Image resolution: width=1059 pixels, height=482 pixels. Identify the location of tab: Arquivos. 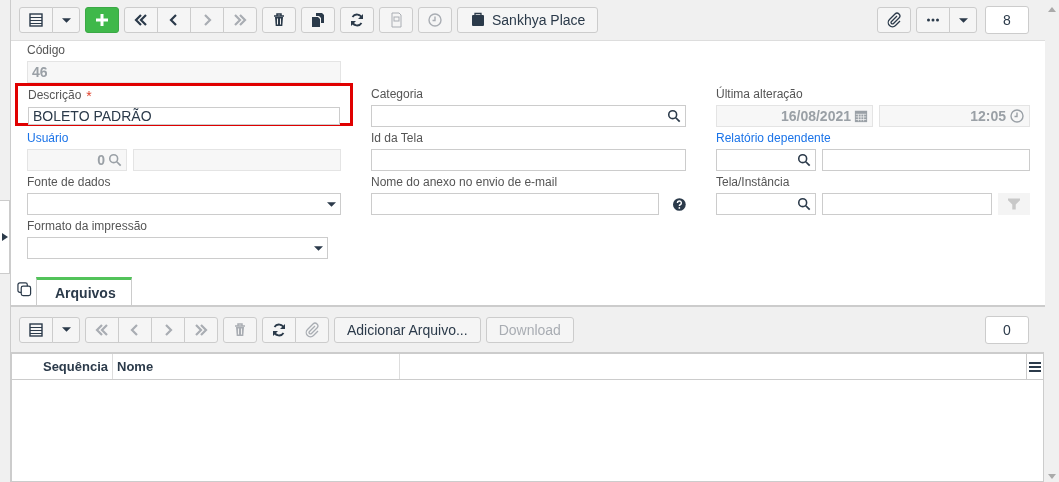
(84, 291).